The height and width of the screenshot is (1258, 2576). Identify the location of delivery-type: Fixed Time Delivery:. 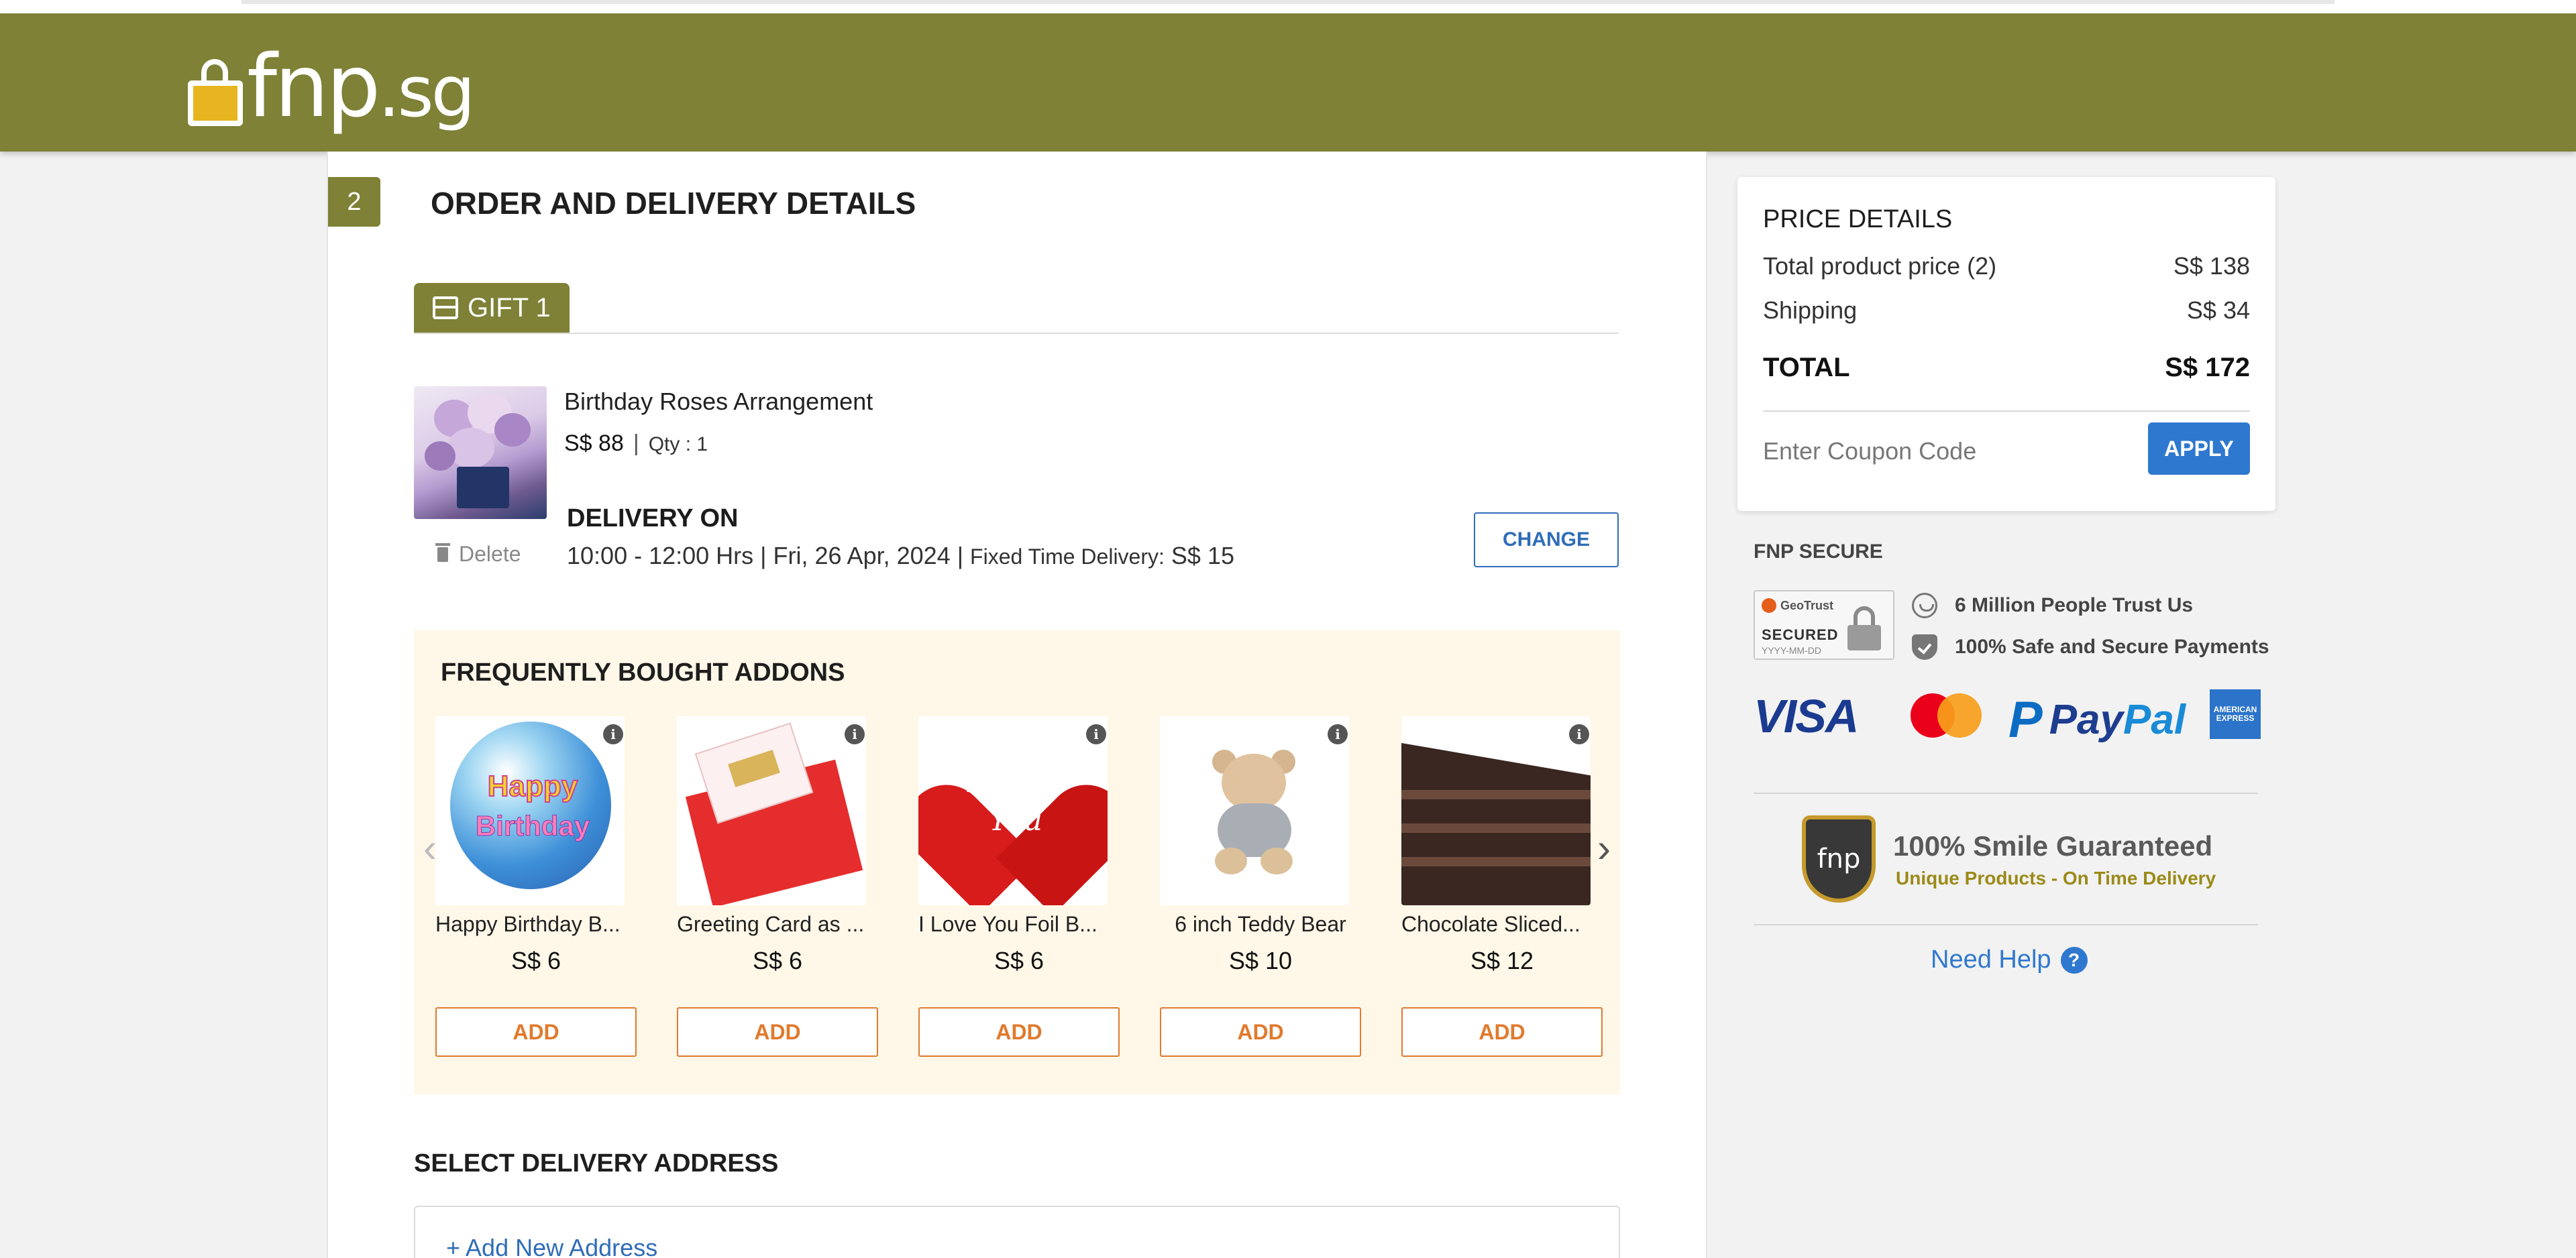
(1067, 557).